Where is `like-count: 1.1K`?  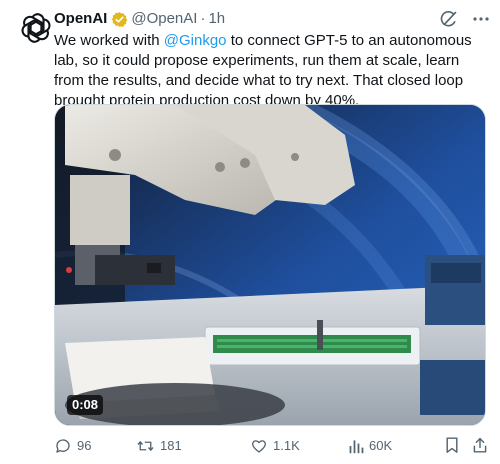
like-count: 1.1K is located at coordinates (286, 445).